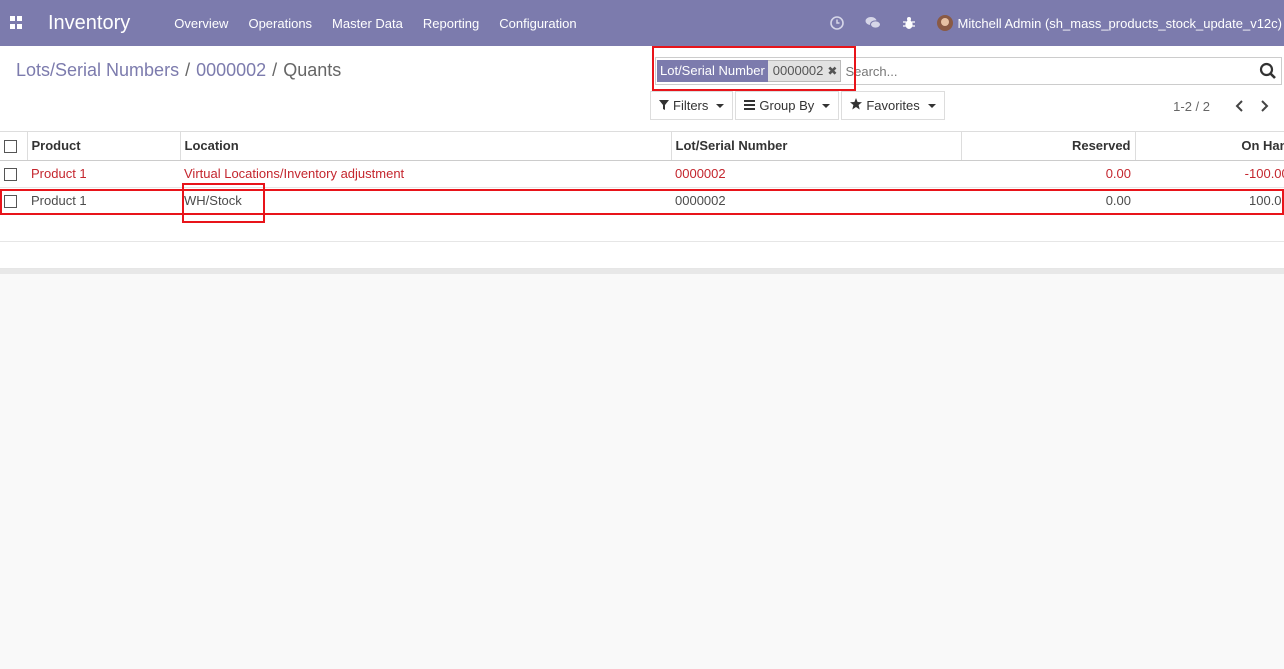 The image size is (1284, 669). I want to click on select-all-cell, so click(14, 146).